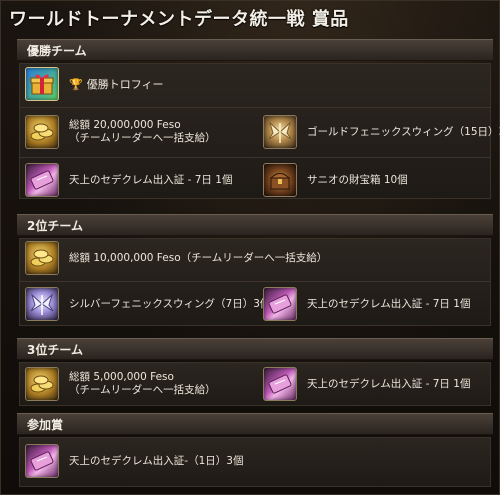  What do you see at coordinates (403, 131) in the screenshot?
I see `reward-label: ゴールドフェニックスウィング（15日）3個` at bounding box center [403, 131].